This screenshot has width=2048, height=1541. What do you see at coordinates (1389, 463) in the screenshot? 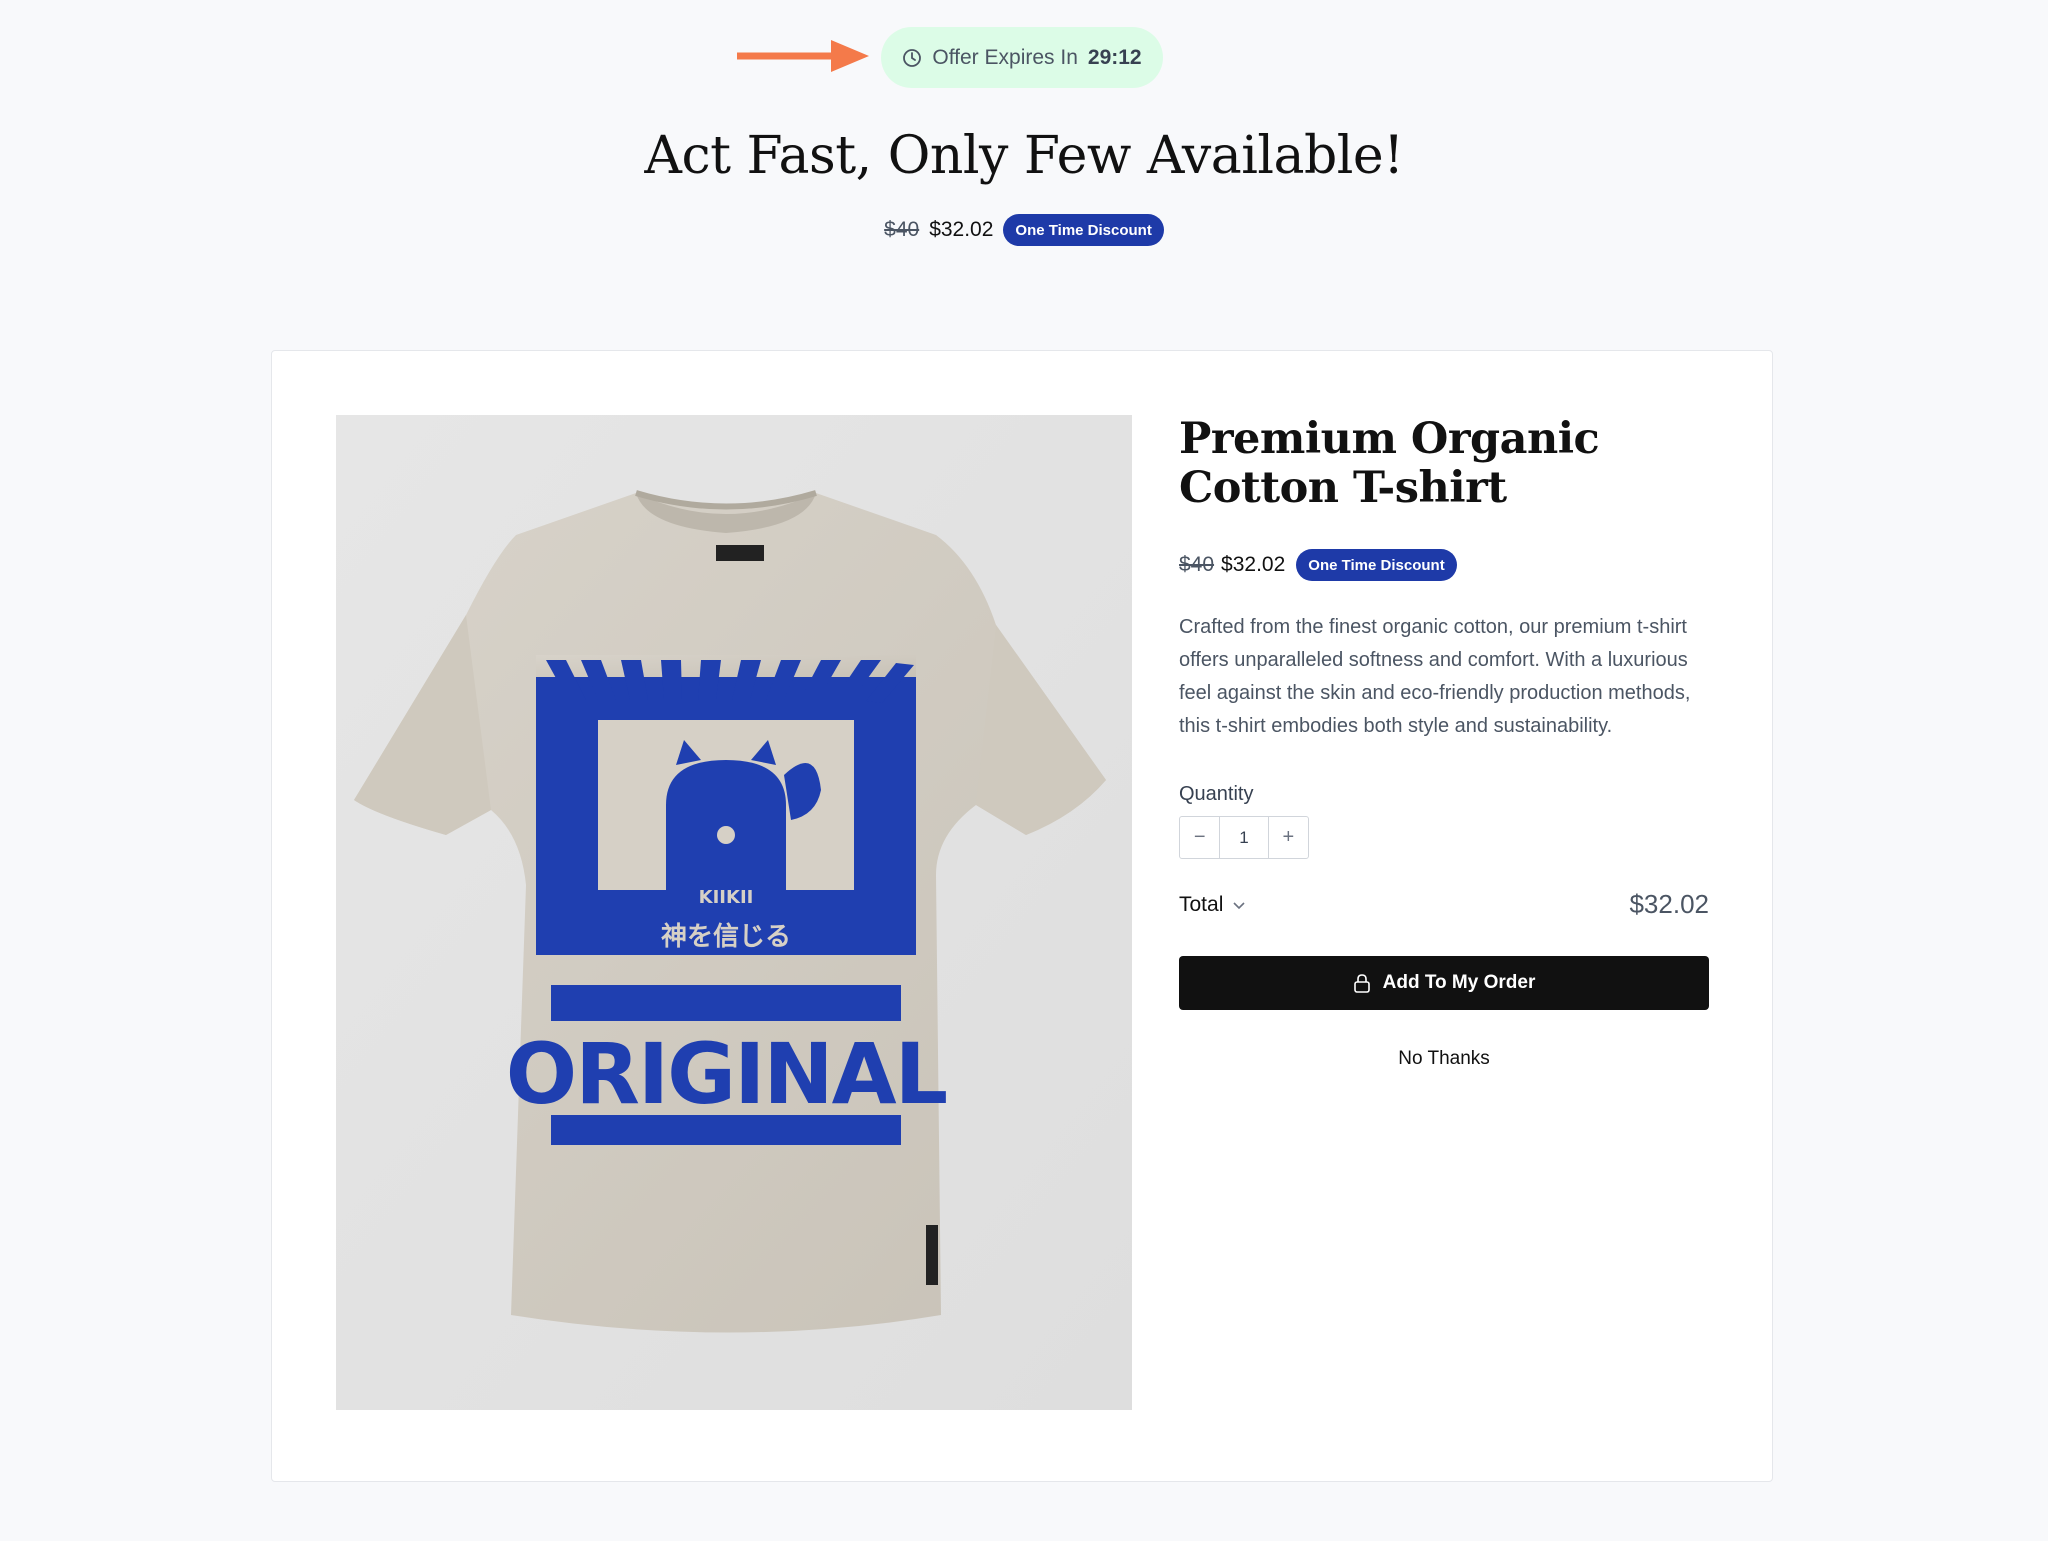
I see `product-title: Premium Organic Cotton T-shirt` at bounding box center [1389, 463].